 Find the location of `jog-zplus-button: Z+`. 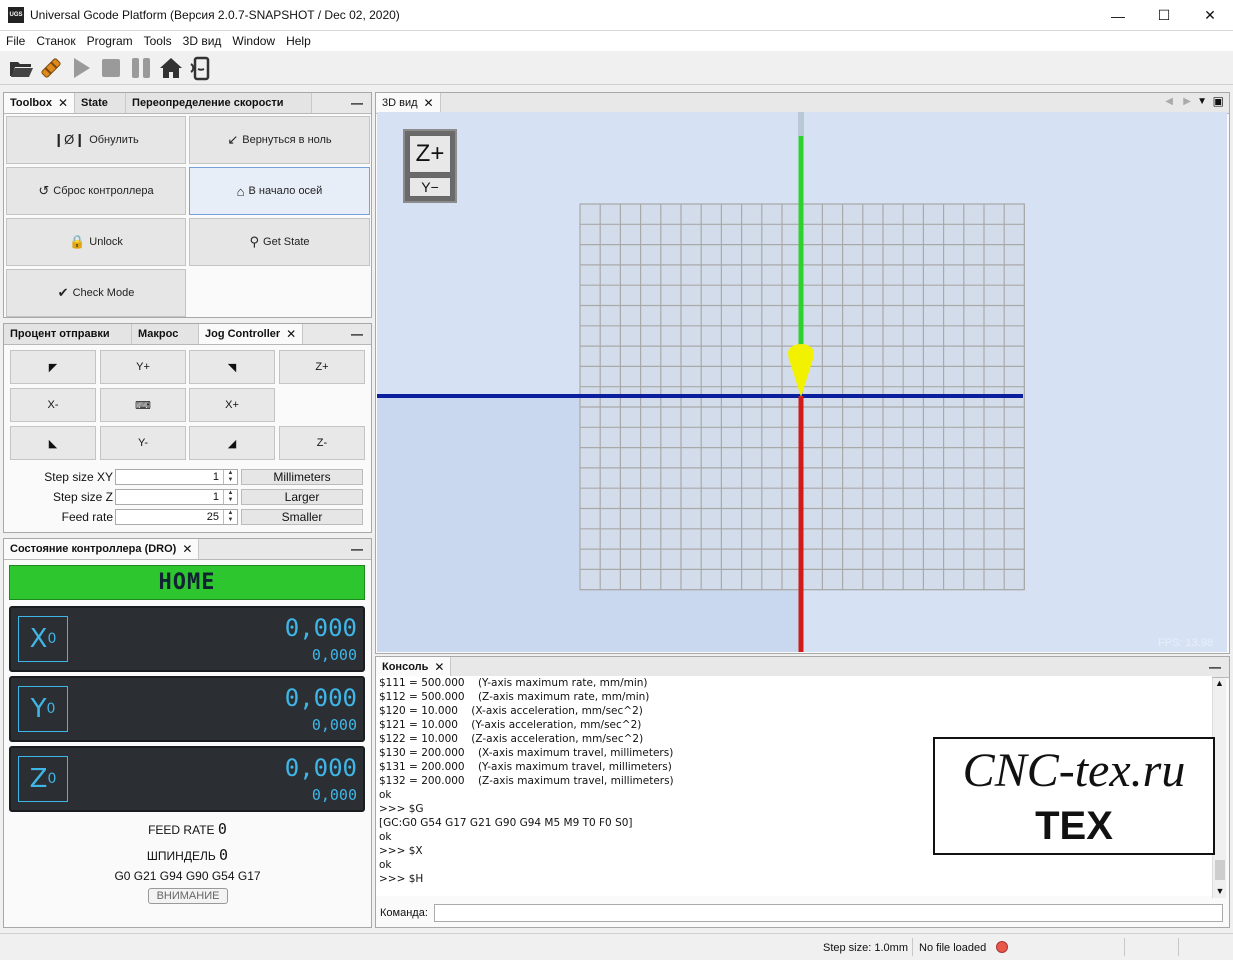

jog-zplus-button: Z+ is located at coordinates (322, 367).